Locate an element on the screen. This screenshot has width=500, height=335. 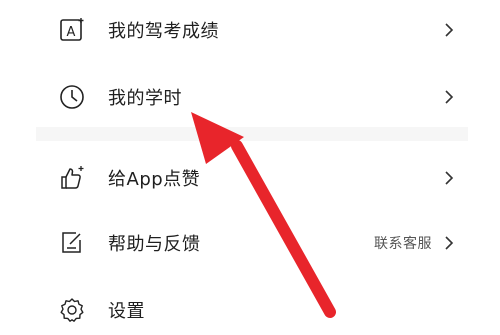
svg-text: A is located at coordinates (71, 32).